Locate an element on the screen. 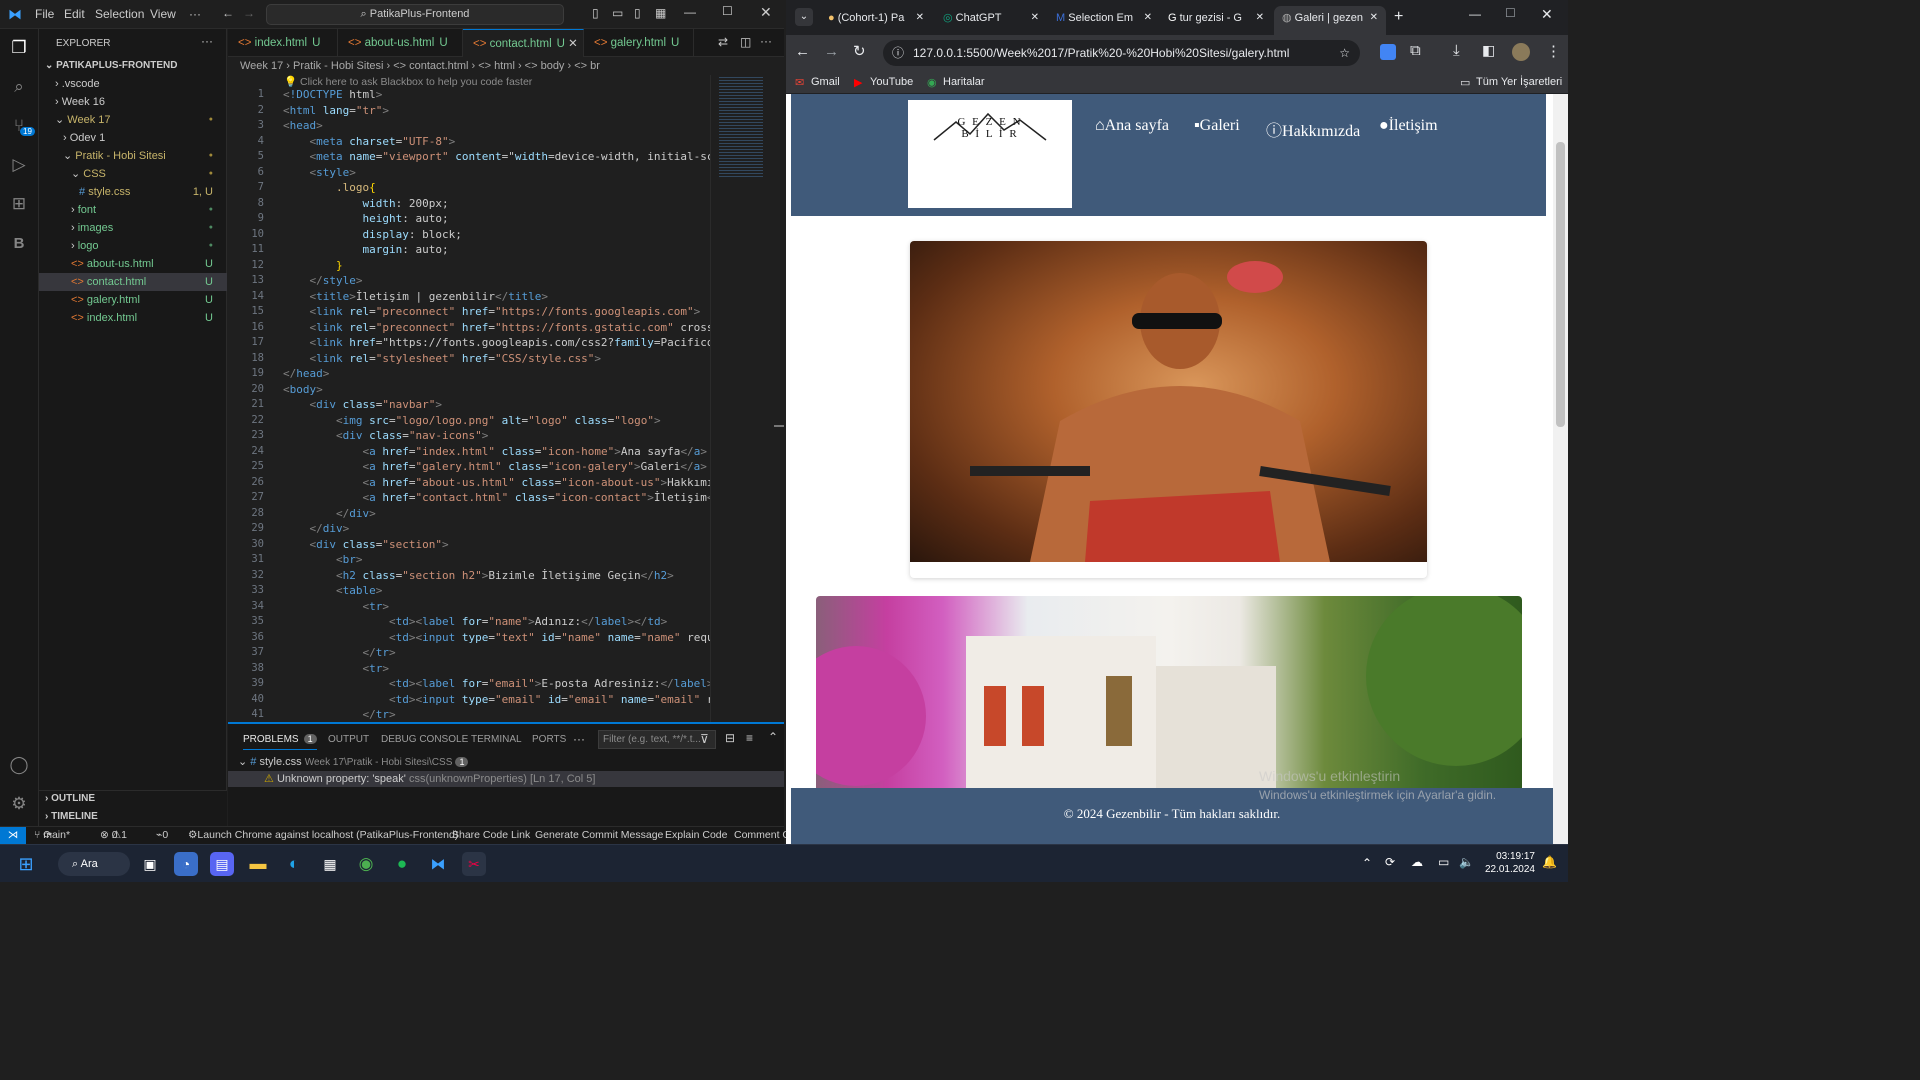  editor-tab: <> galery.html U is located at coordinates (639, 43).